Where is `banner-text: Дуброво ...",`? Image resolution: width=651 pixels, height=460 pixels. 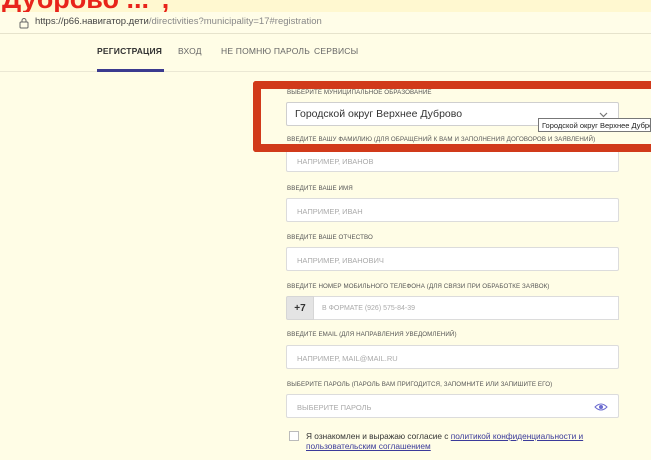
banner-text: Дуброво ...", is located at coordinates (85, 6).